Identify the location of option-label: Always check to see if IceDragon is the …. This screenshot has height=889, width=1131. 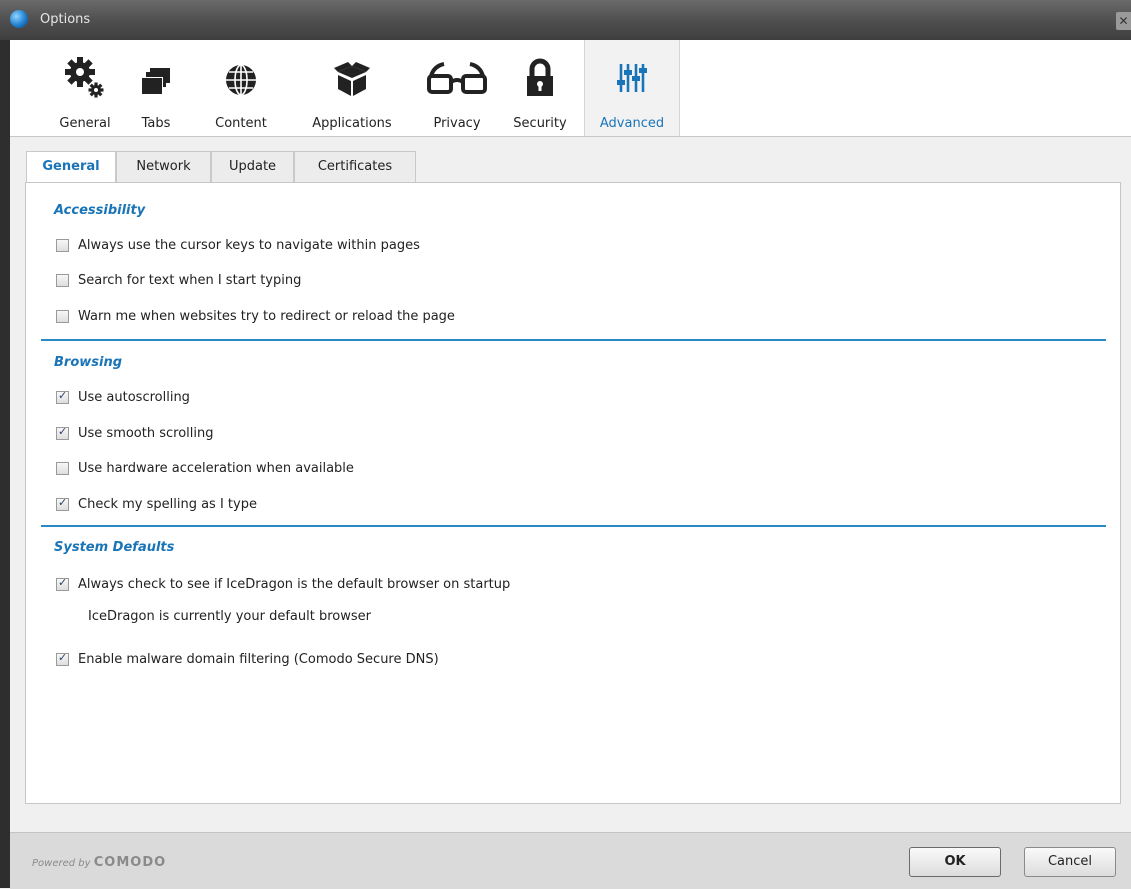
(294, 584).